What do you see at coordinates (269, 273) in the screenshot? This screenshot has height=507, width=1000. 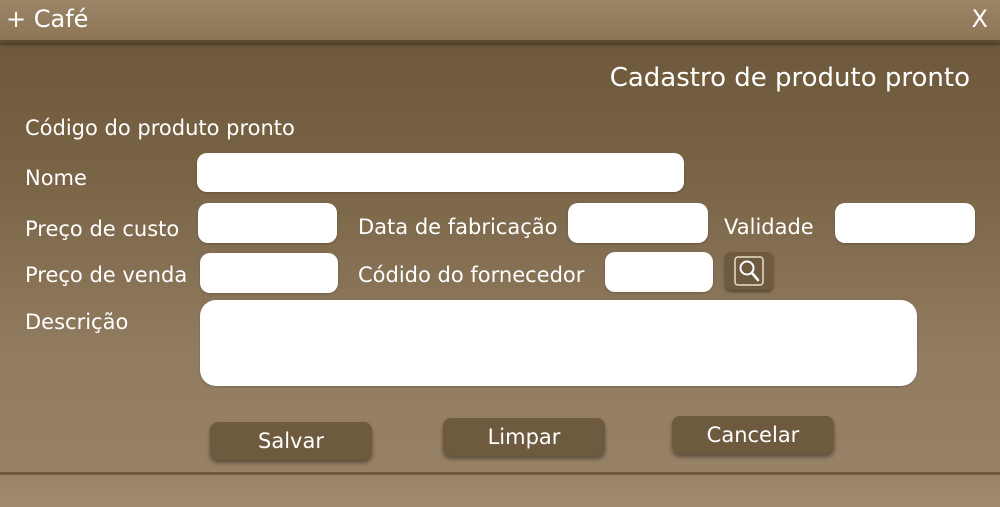 I see `preco-venda-input` at bounding box center [269, 273].